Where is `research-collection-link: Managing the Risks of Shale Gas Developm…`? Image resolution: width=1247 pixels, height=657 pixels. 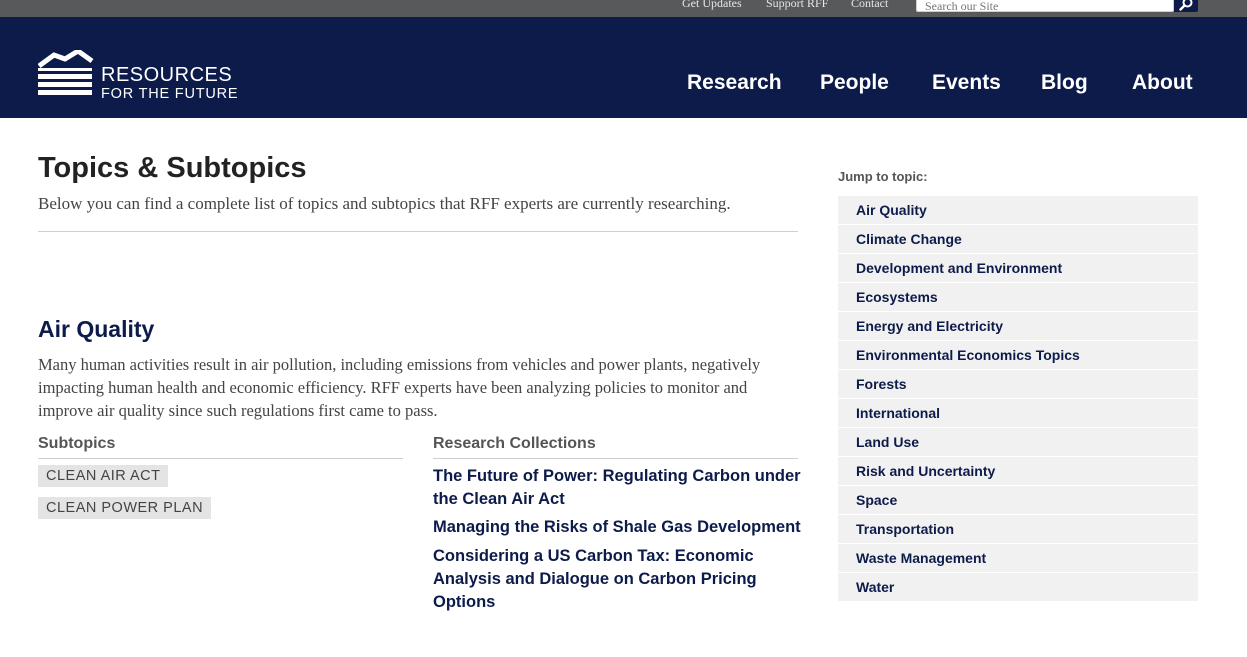 research-collection-link: Managing the Risks of Shale Gas Developm… is located at coordinates (618, 527).